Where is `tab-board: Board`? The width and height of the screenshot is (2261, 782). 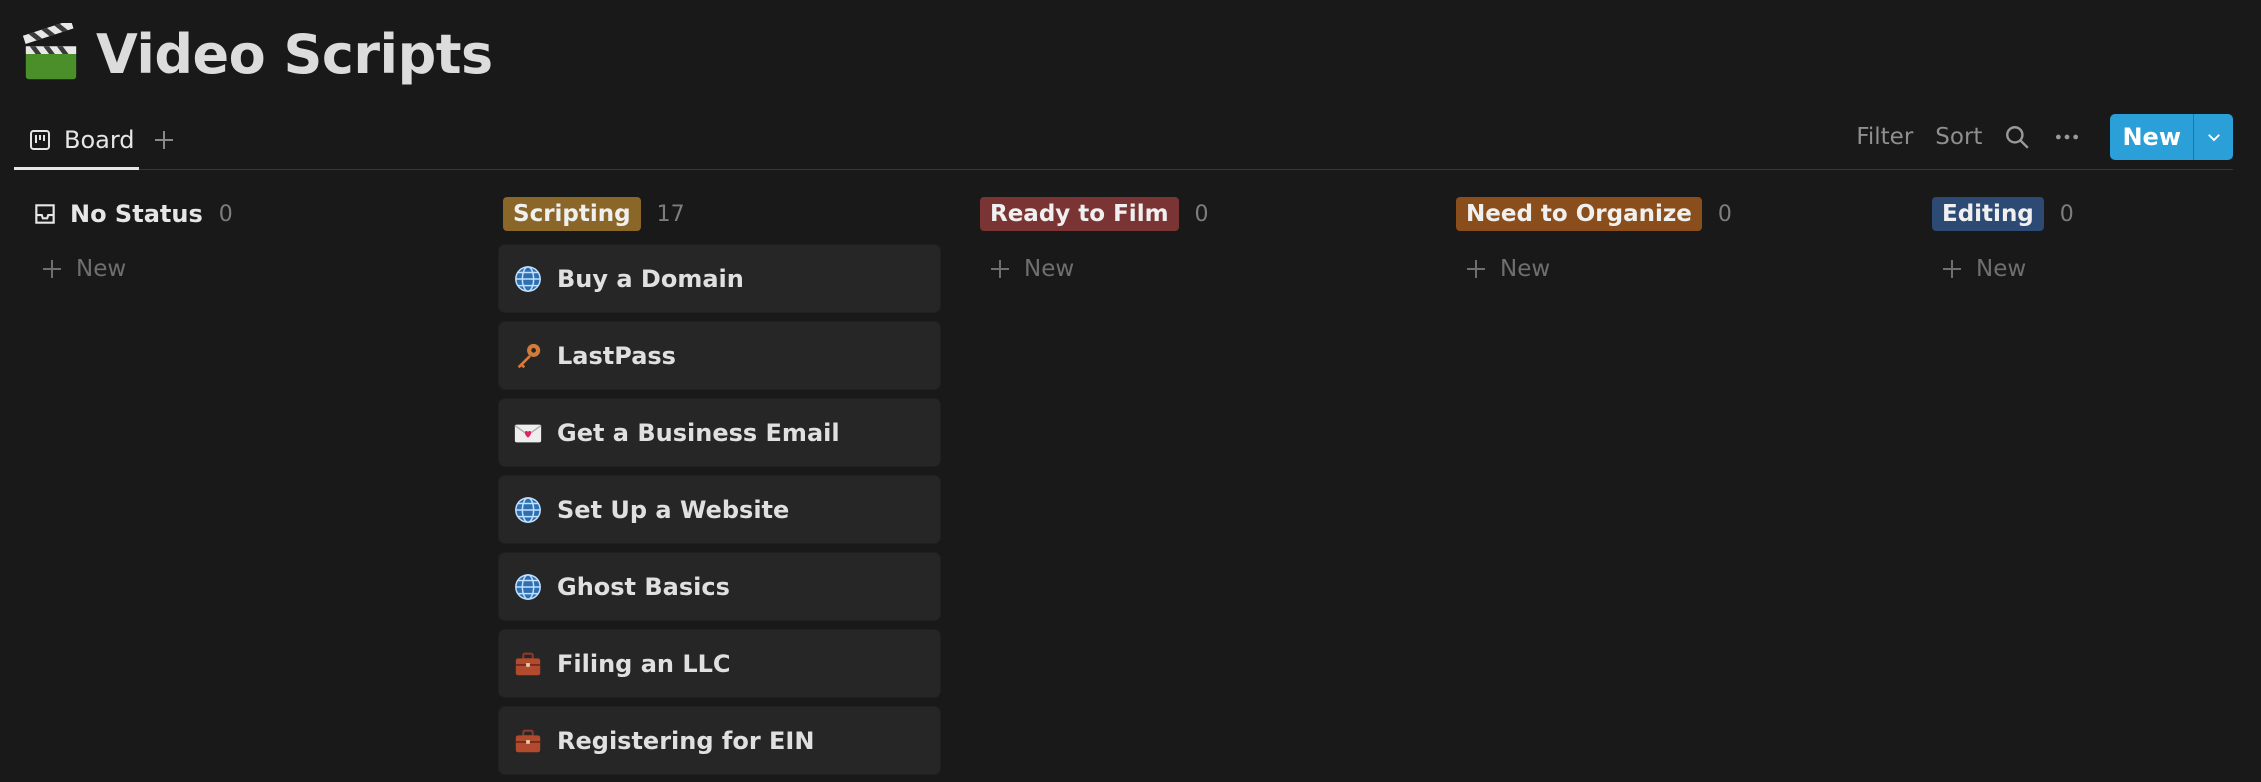
tab-board: Board is located at coordinates (76, 141).